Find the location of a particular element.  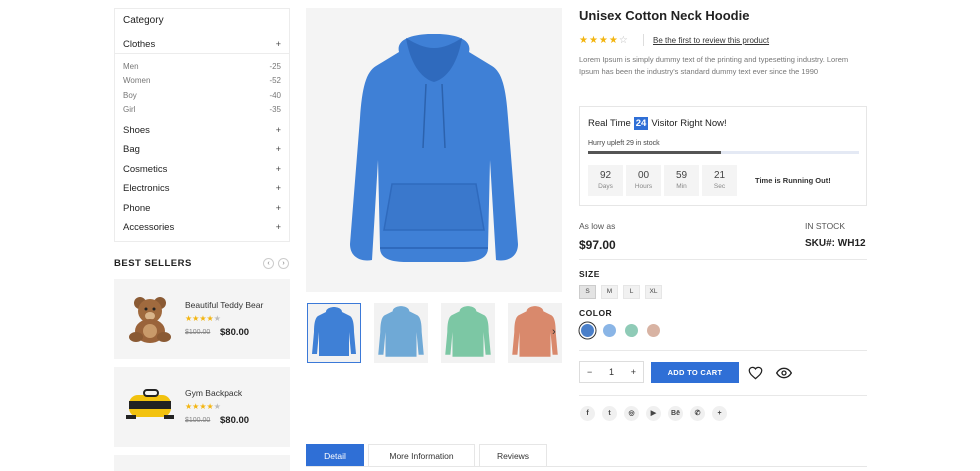

stock-progress-bar is located at coordinates (723, 152).